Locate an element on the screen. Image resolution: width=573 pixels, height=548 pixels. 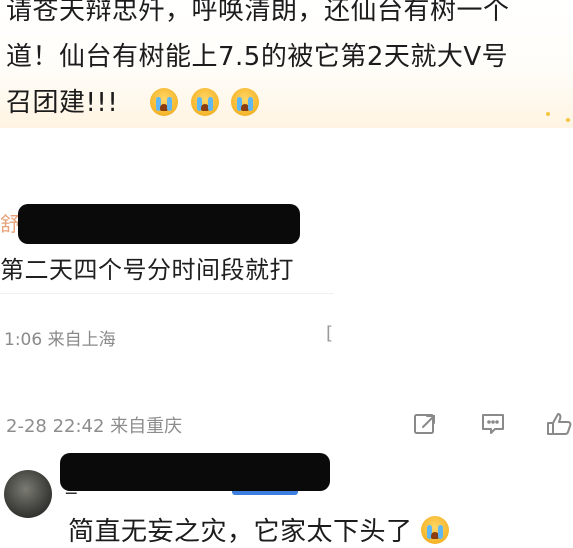
post-text-line: 请苍天辩忠歼，呼唤清朗，还仙台有树一个 is located at coordinates (258, 13).